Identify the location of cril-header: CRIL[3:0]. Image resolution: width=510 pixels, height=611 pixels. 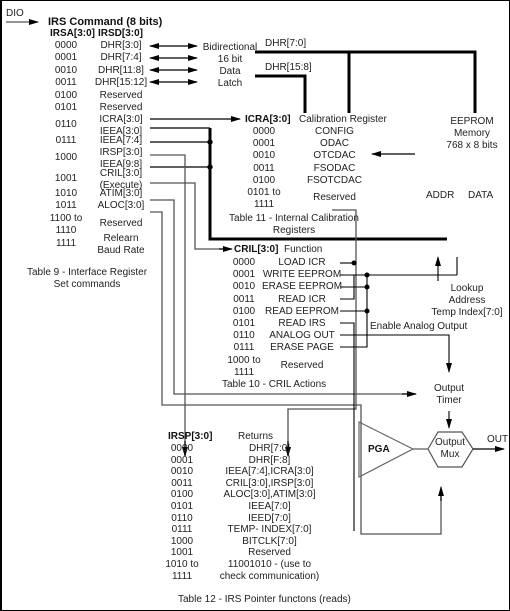
(256, 249).